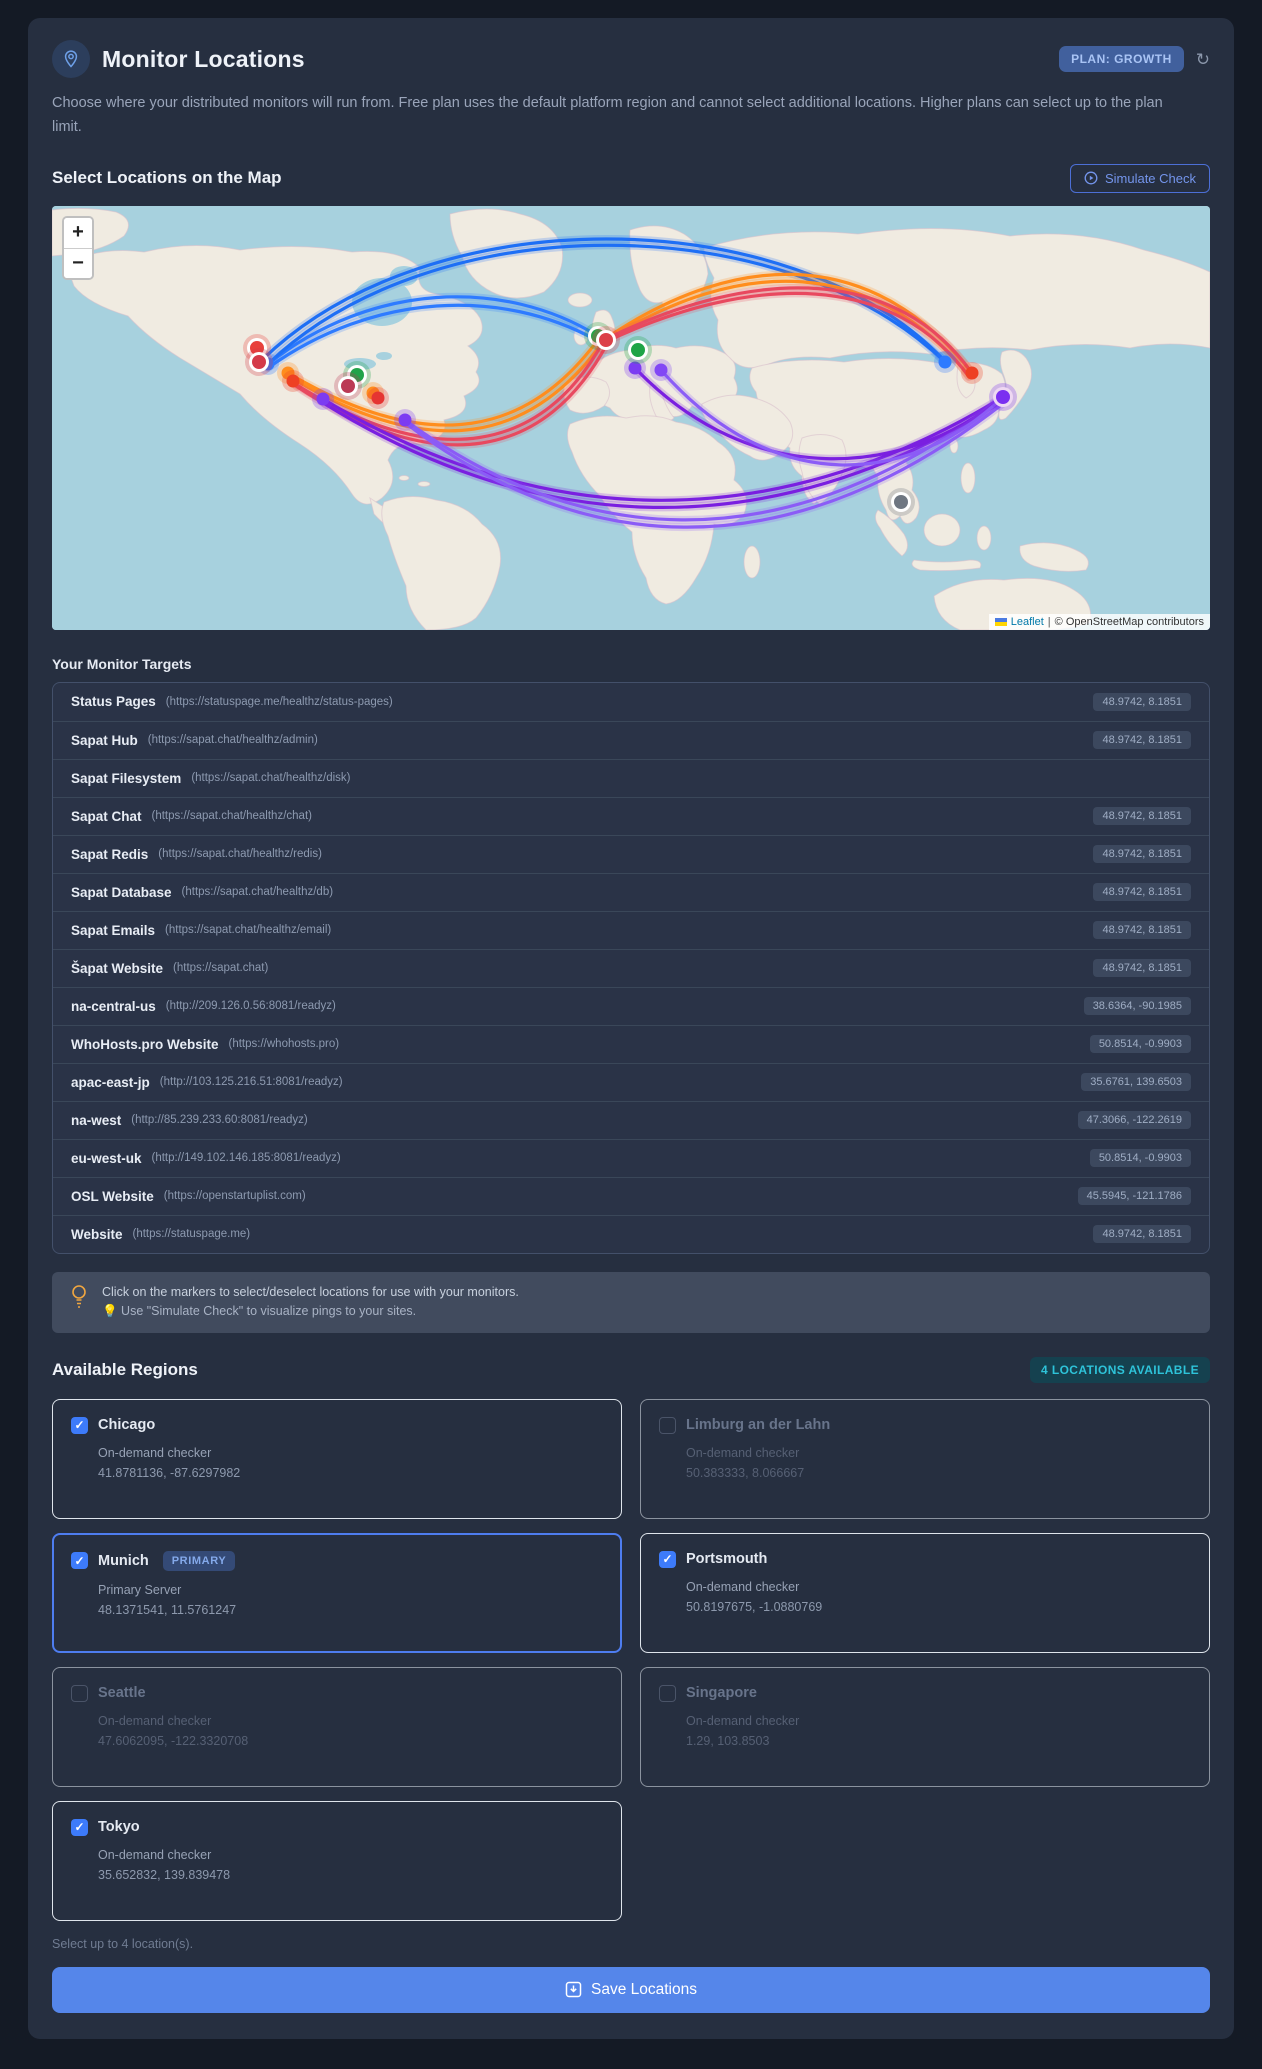 This screenshot has width=1262, height=2069. What do you see at coordinates (259, 361) in the screenshot?
I see `marker-seattle` at bounding box center [259, 361].